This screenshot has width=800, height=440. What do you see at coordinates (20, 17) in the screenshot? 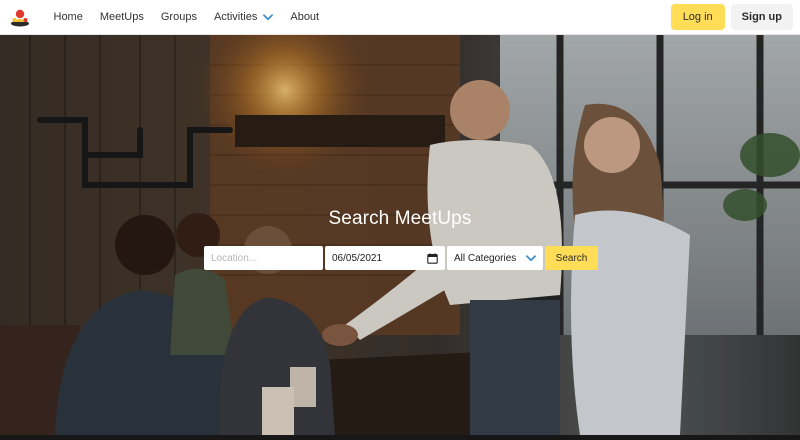
I see `meetup-logo-icon` at bounding box center [20, 17].